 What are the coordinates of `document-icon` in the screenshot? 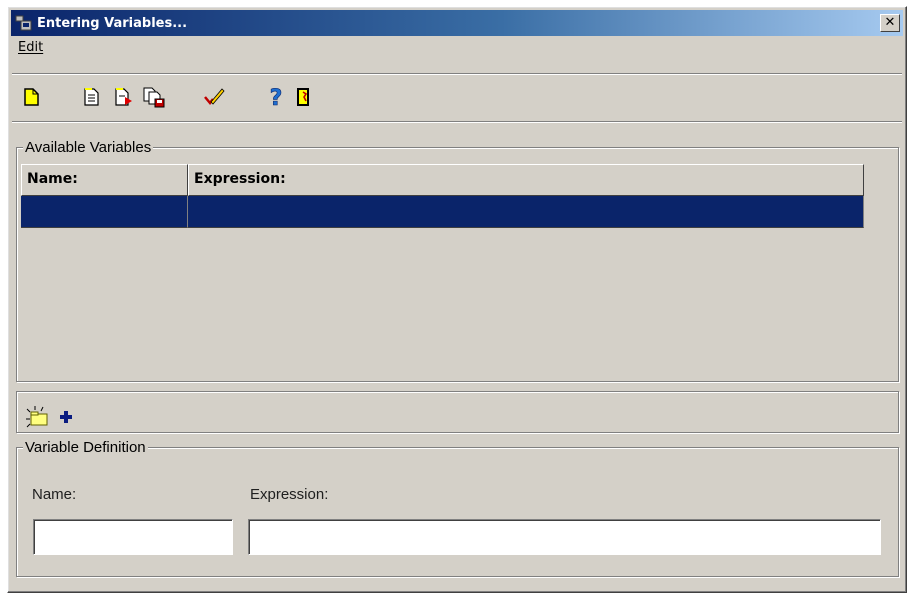 It's located at (92, 97).